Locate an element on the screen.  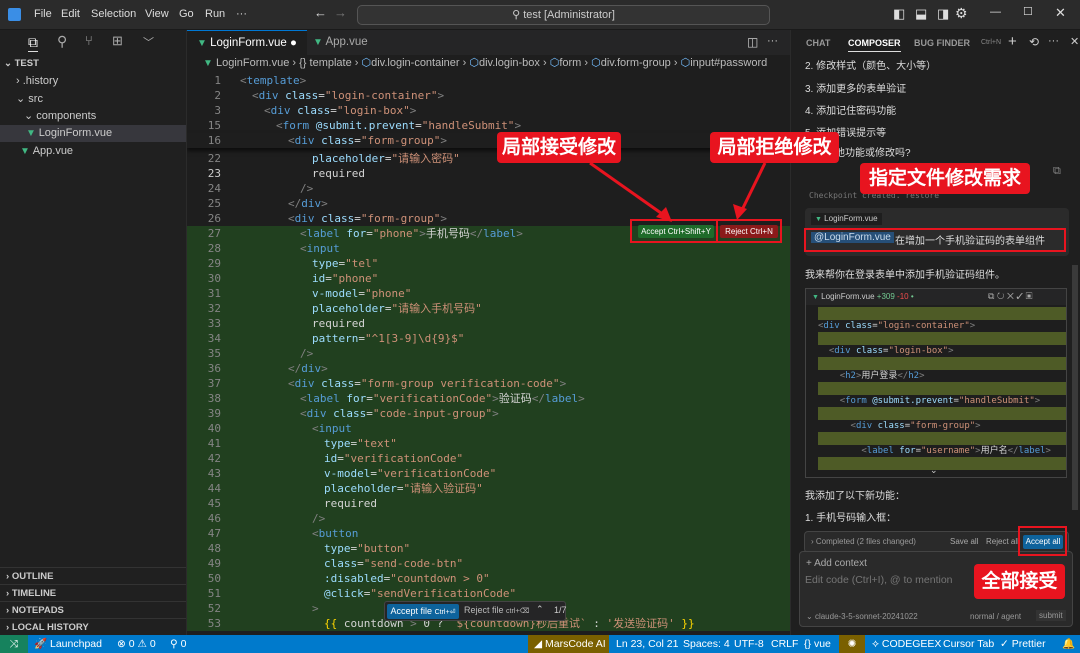
annotation-partial-reject: 局部拒绝修改 is located at coordinates (774, 147).